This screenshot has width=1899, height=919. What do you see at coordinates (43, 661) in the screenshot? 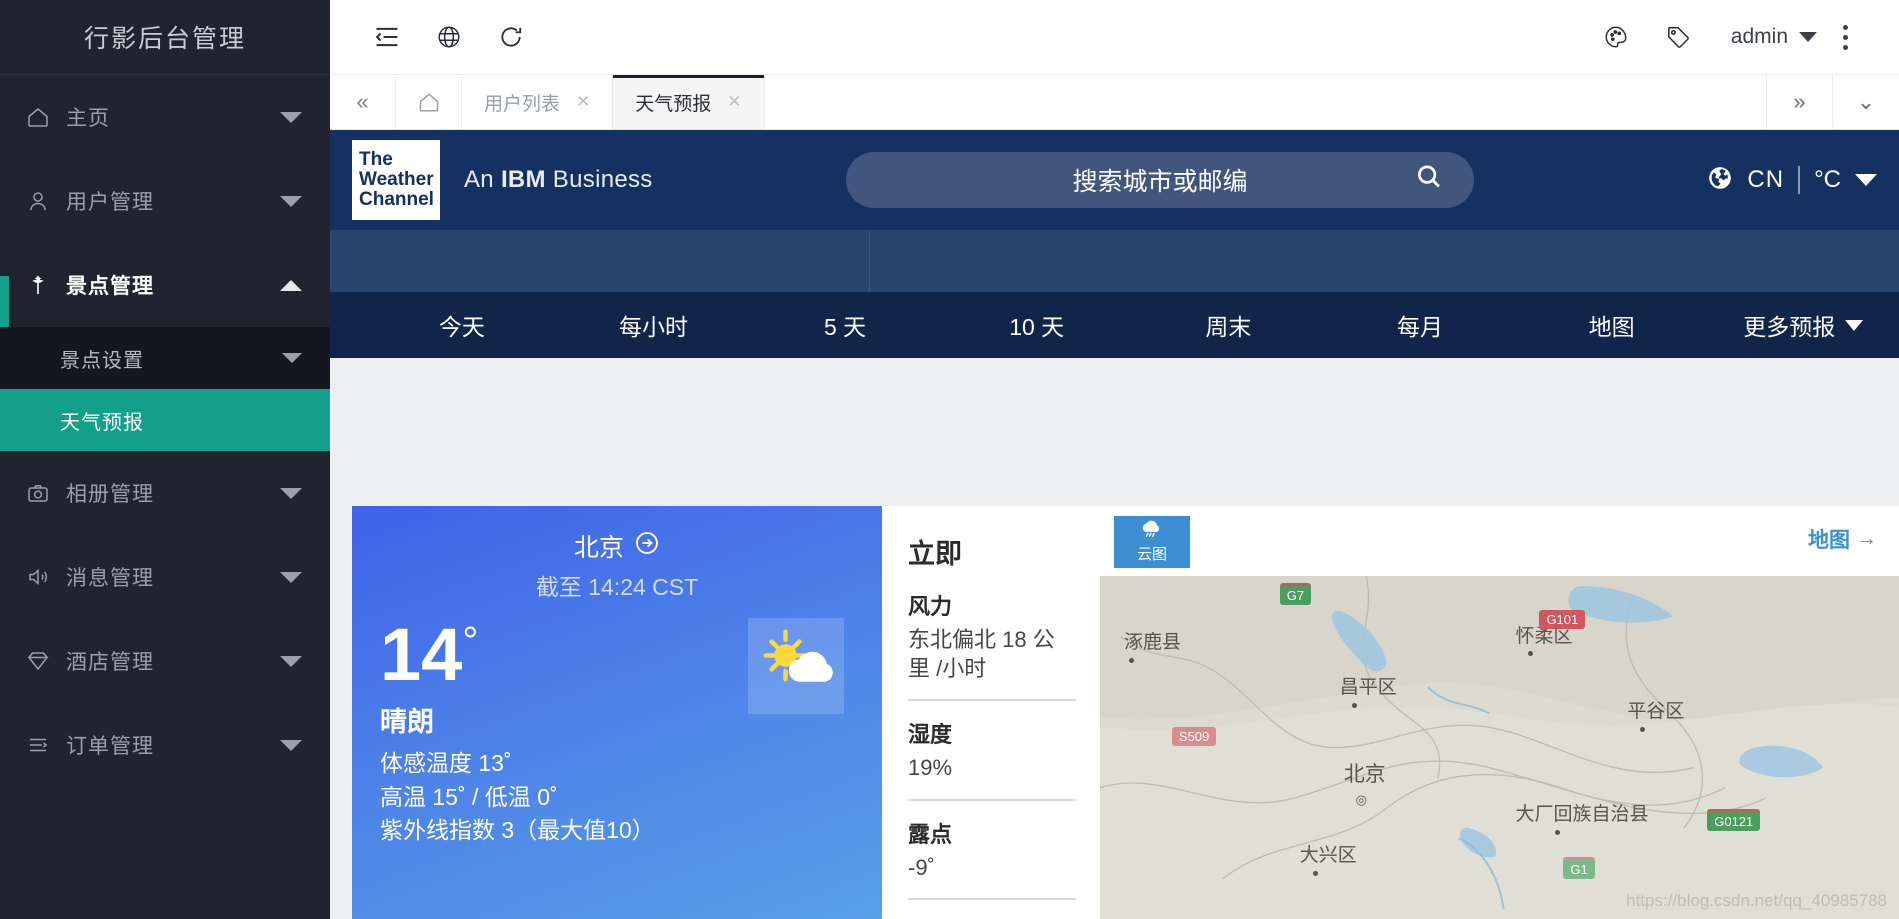
I see `diamond-icon` at bounding box center [43, 661].